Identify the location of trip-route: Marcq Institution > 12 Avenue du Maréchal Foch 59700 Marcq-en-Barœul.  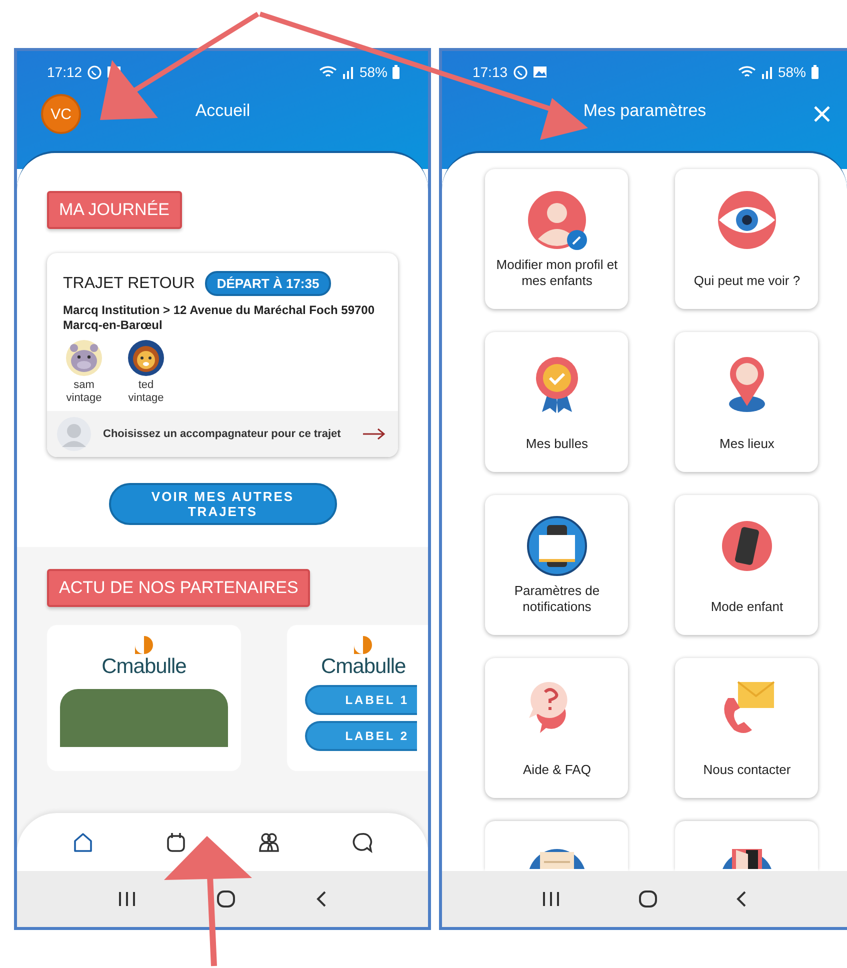
(219, 318).